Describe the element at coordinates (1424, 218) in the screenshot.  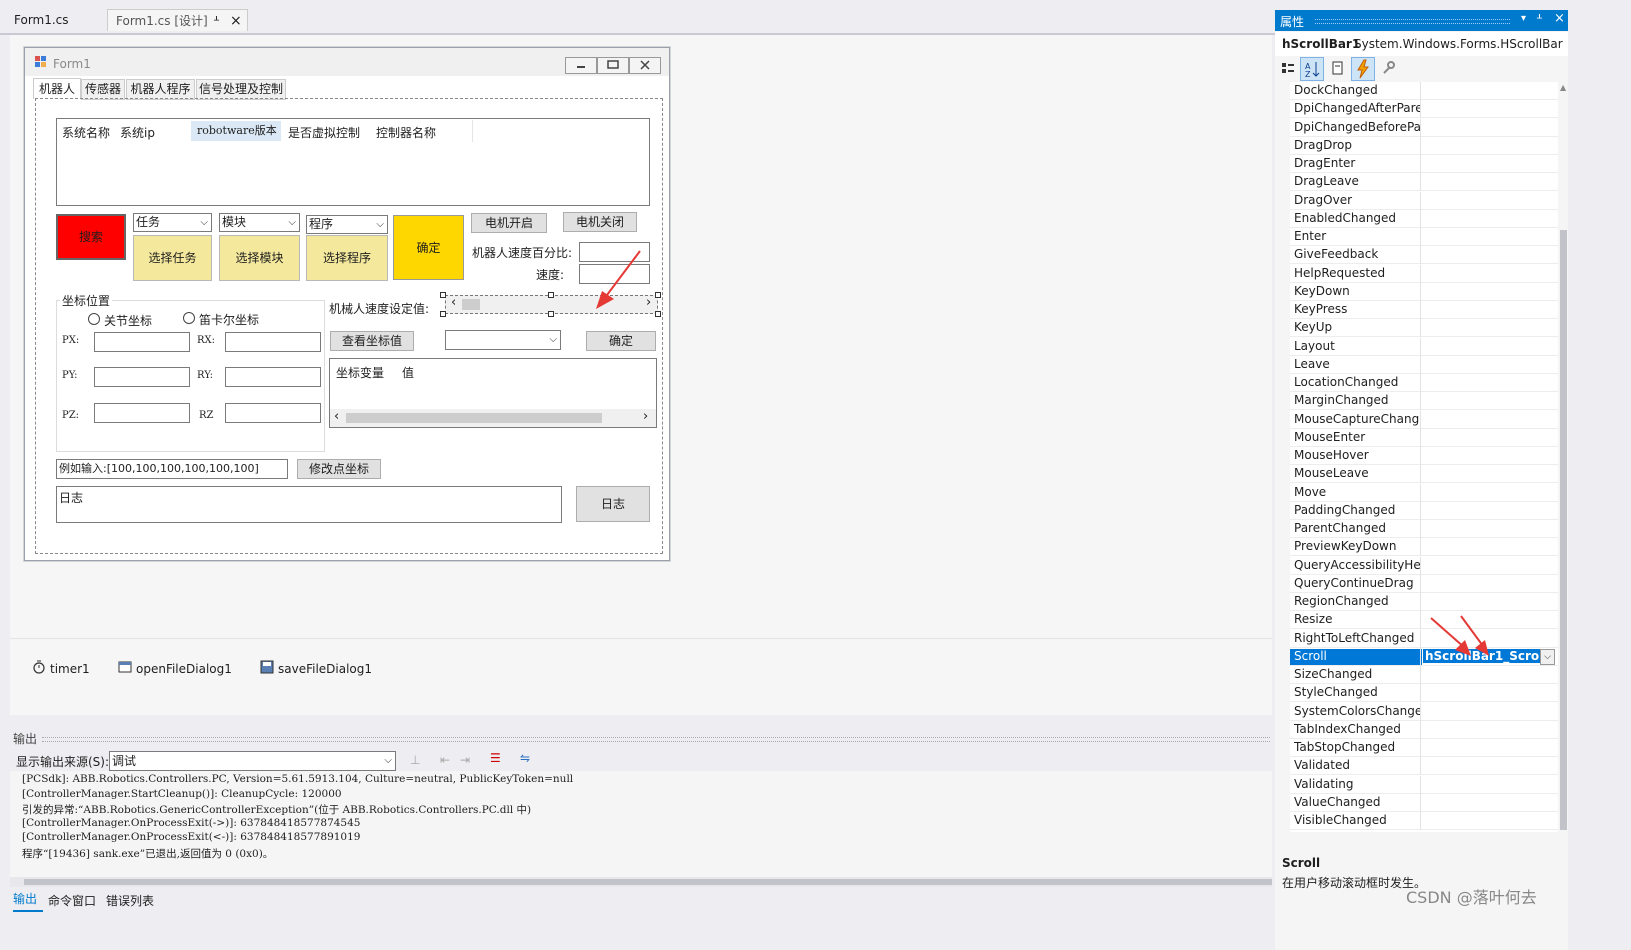
I see `event-row: EnabledChanged` at that location.